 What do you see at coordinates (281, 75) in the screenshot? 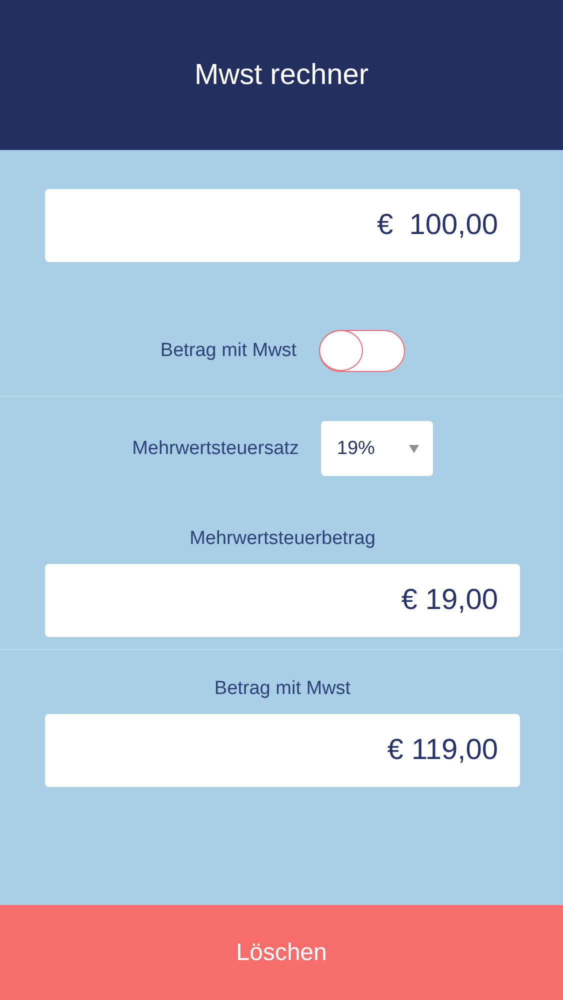
I see `app-title: Mwst rechner` at bounding box center [281, 75].